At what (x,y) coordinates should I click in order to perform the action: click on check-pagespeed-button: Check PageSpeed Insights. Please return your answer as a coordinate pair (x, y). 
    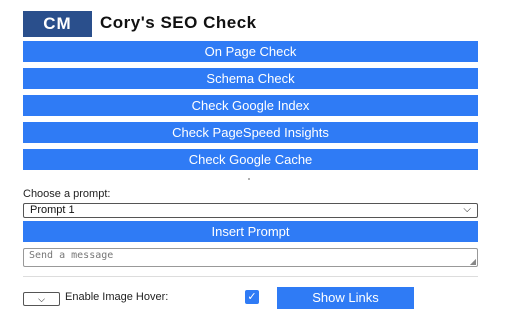
    Looking at the image, I should click on (250, 132).